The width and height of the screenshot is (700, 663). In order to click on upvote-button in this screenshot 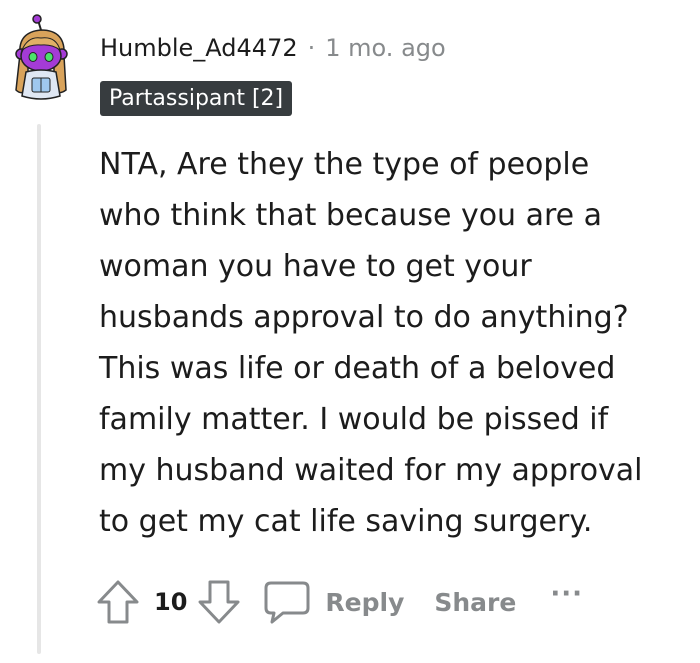, I will do `click(118, 602)`.